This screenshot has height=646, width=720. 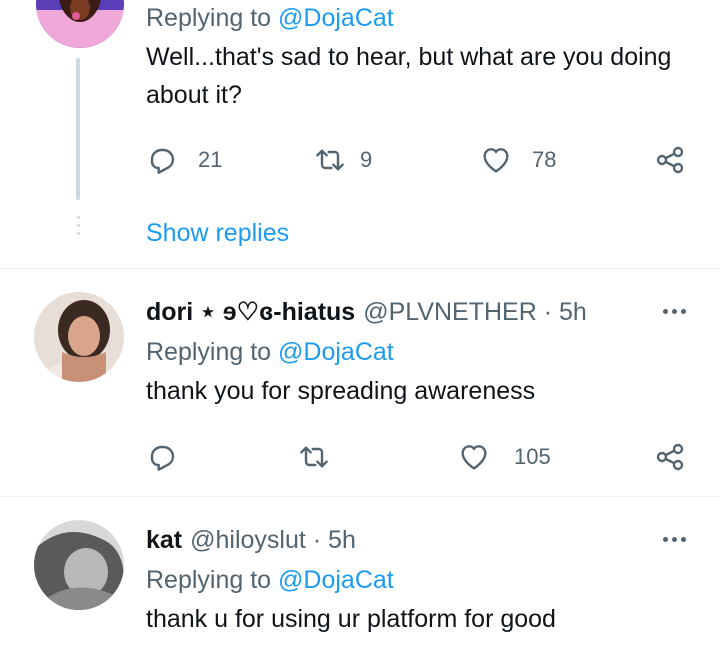 I want to click on display-name: dori ⋆ ɘ♡ɞ-hiatus, so click(x=250, y=312).